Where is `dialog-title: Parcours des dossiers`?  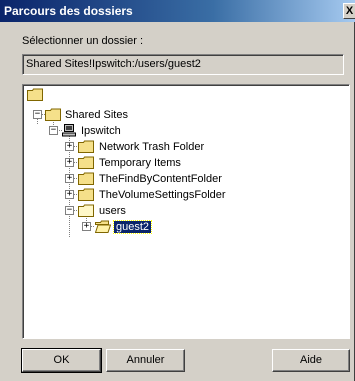 dialog-title: Parcours des dossiers is located at coordinates (68, 11).